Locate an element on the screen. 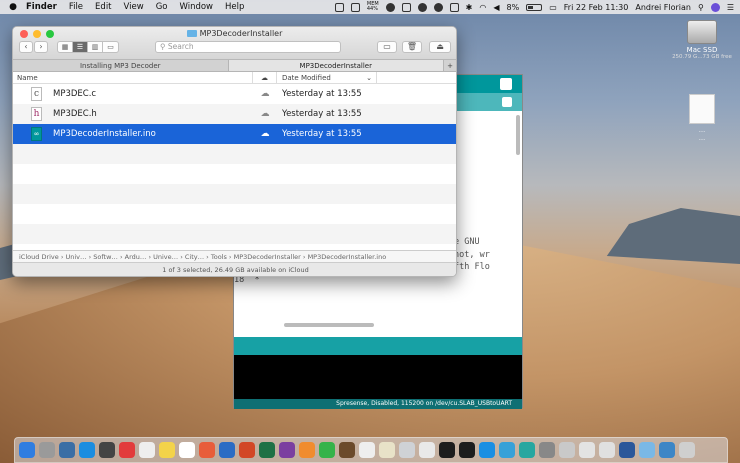 The width and height of the screenshot is (740, 463). icon-view-button: ▦ is located at coordinates (65, 47).